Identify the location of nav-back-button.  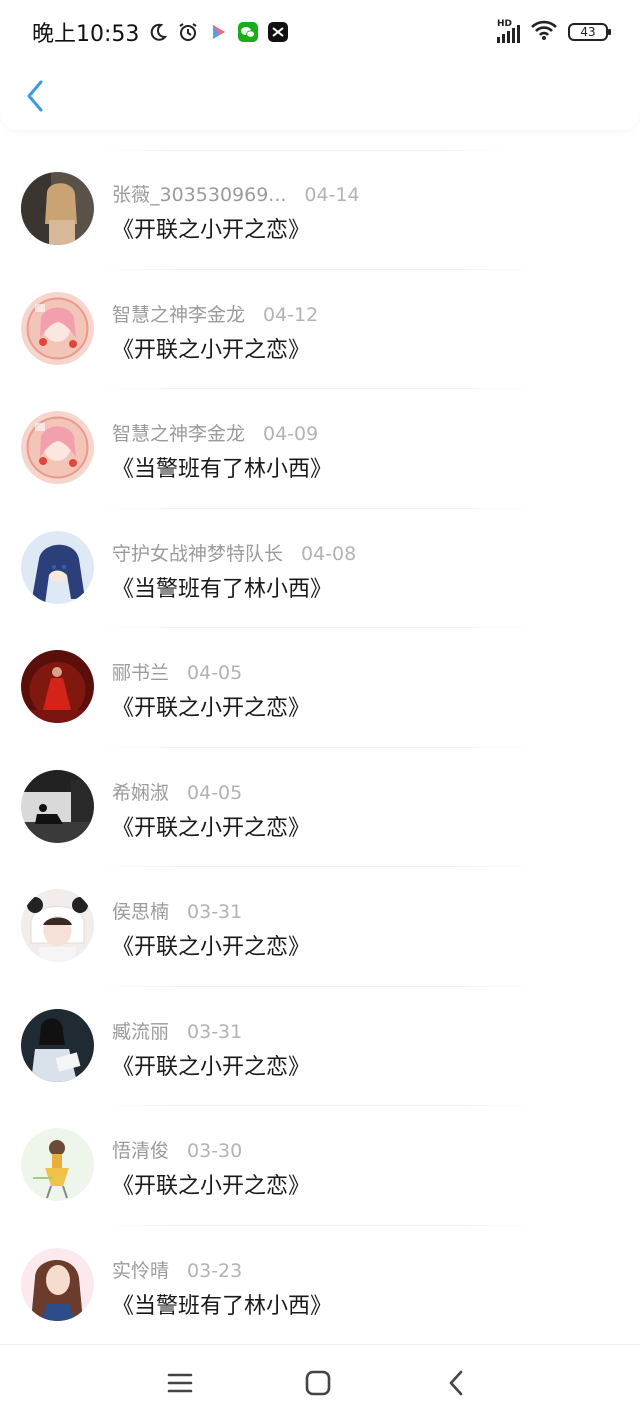
(456, 1383).